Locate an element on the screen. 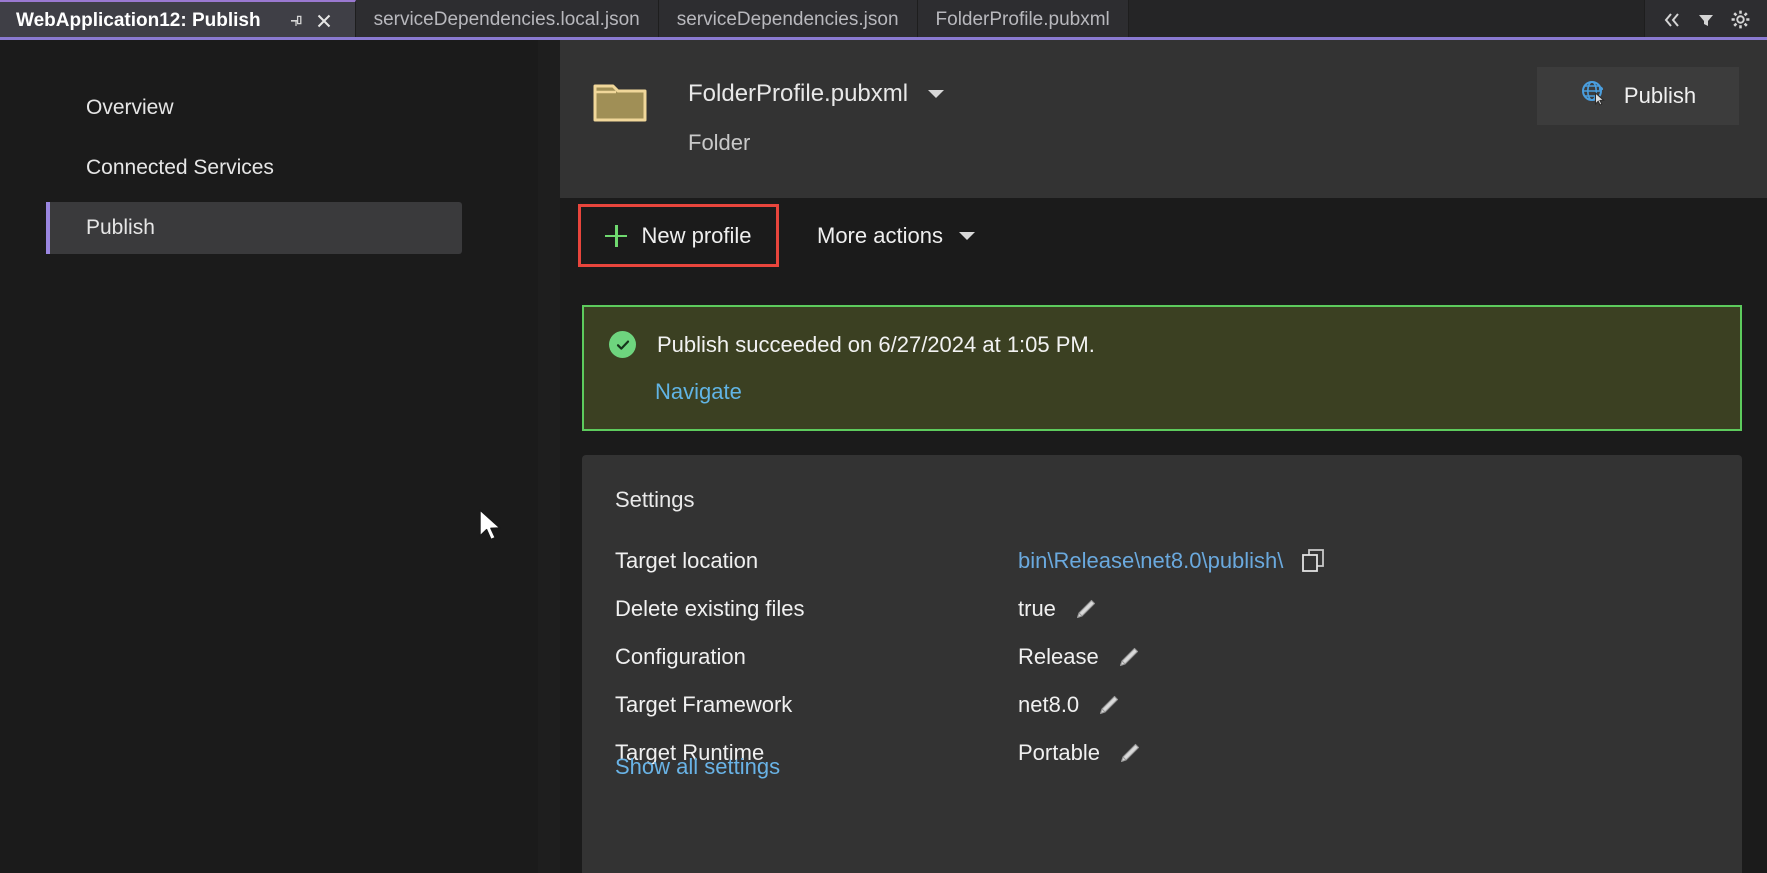 This screenshot has width=1767, height=873. tab-webapplication12-publish: WebApplication12: Publish is located at coordinates (178, 19).